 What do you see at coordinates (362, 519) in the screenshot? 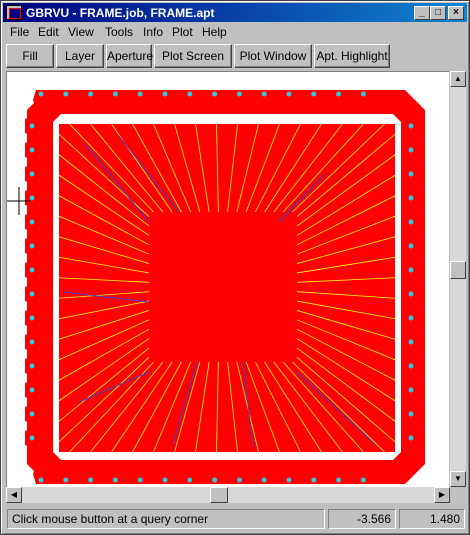
I see `x-coordinate: -3.566` at bounding box center [362, 519].